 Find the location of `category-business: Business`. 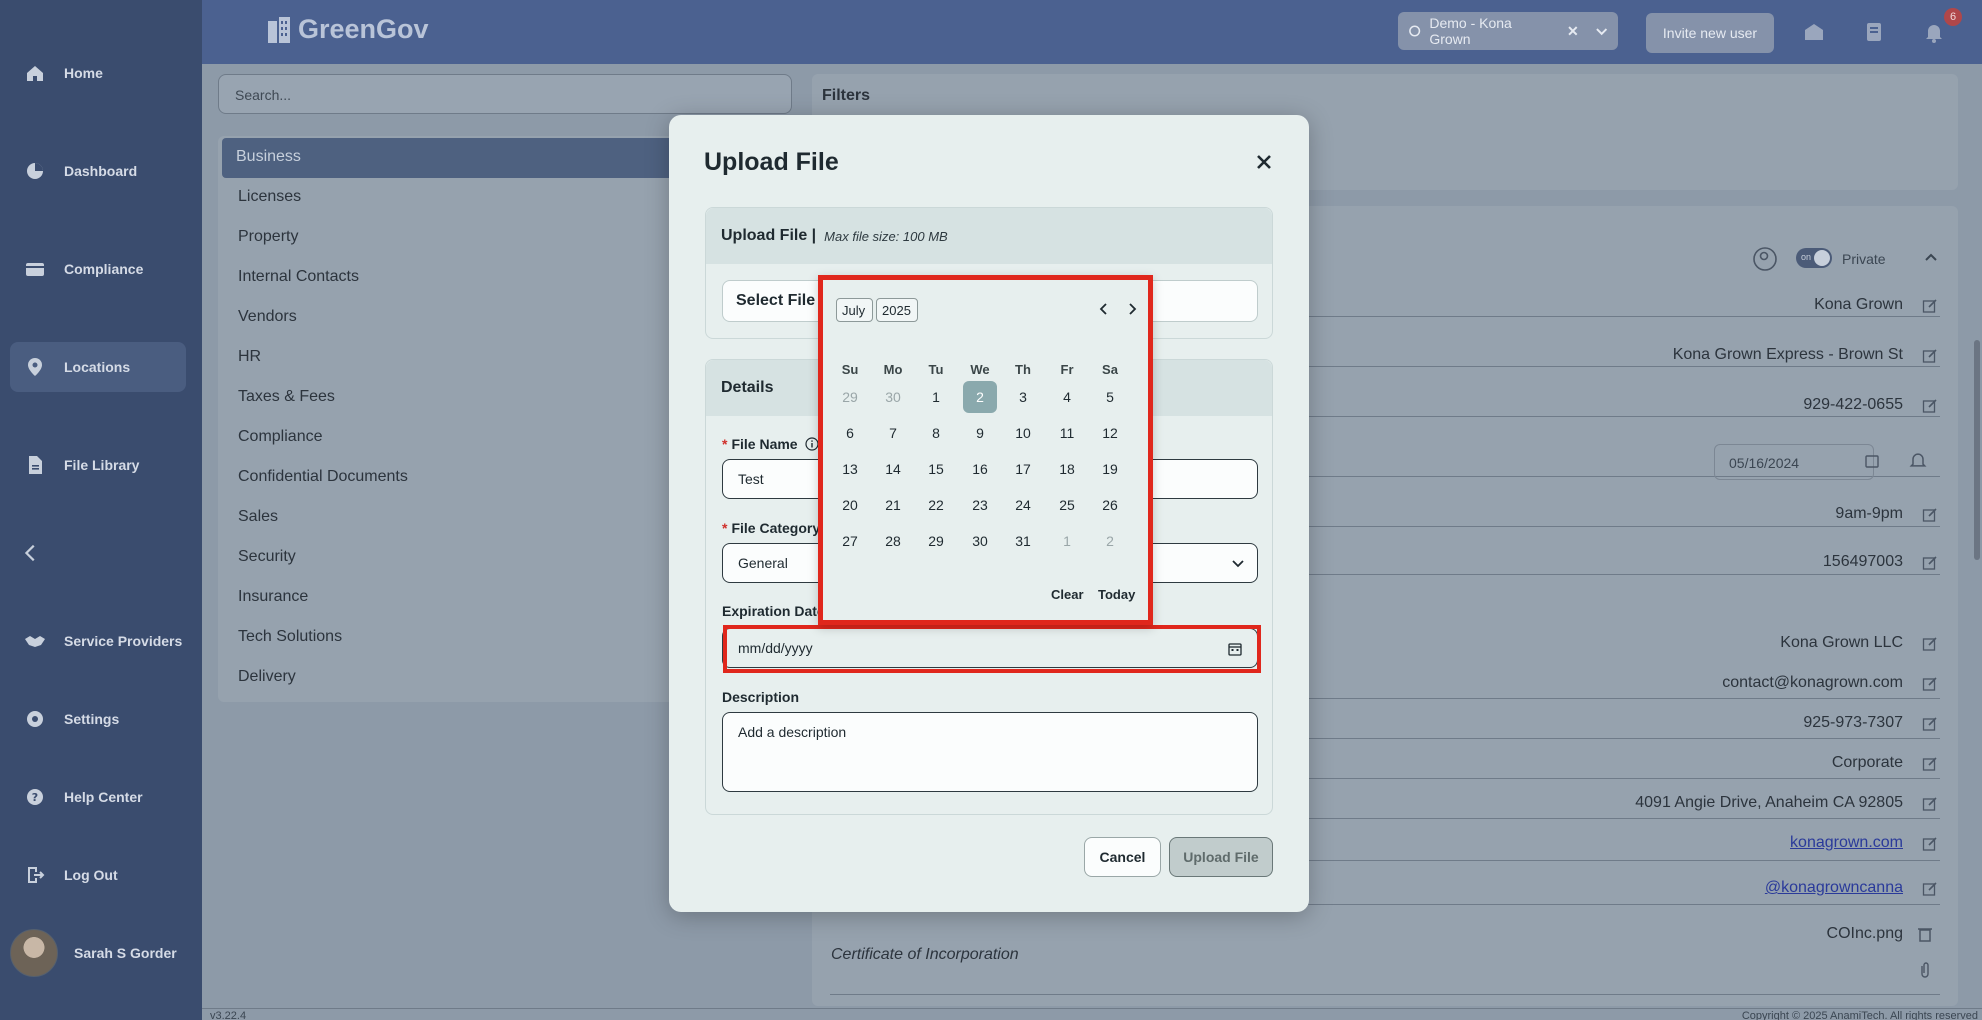

category-business: Business is located at coordinates (470, 158).